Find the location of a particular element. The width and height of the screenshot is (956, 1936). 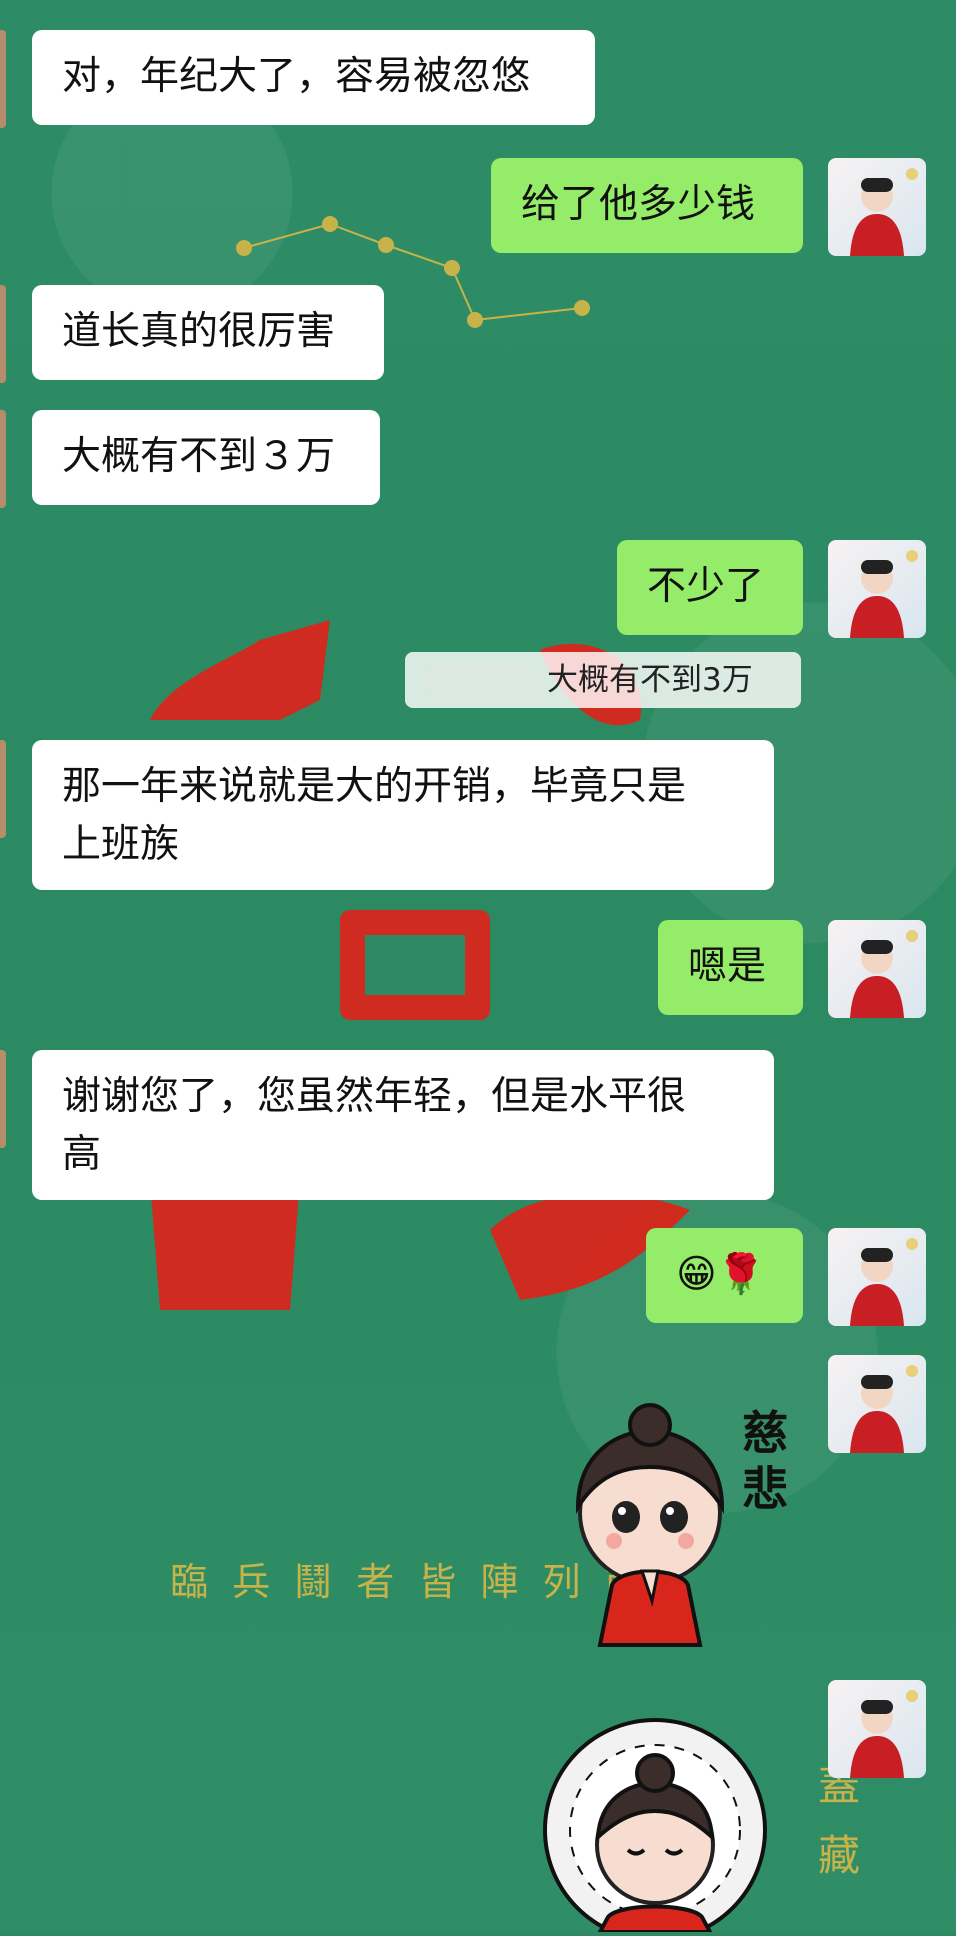

incoming-message: 那一年来说就是大的开销，毕竟只是 上班族 is located at coordinates (403, 815).